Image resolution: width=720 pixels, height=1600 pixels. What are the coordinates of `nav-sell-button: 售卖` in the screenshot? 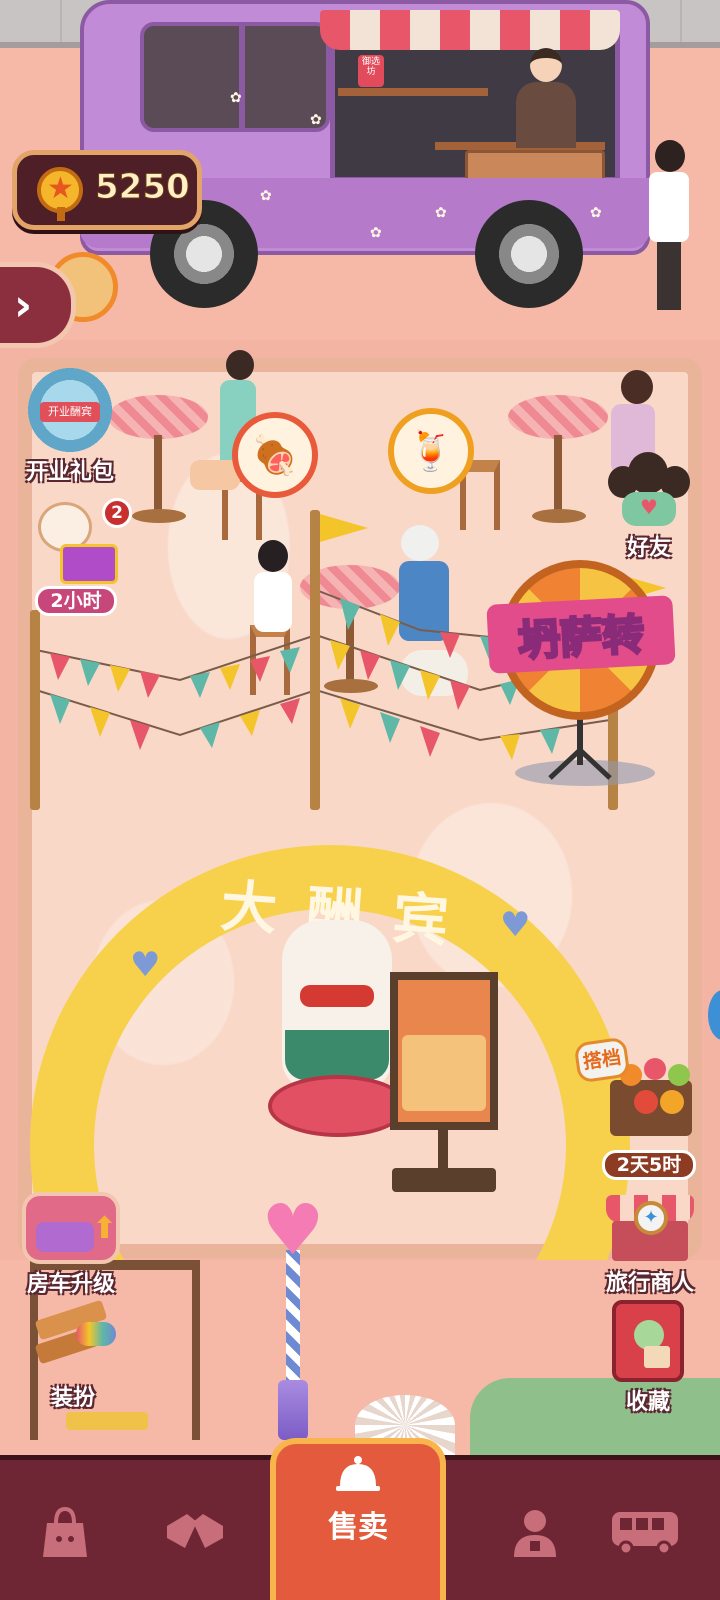 It's located at (358, 1519).